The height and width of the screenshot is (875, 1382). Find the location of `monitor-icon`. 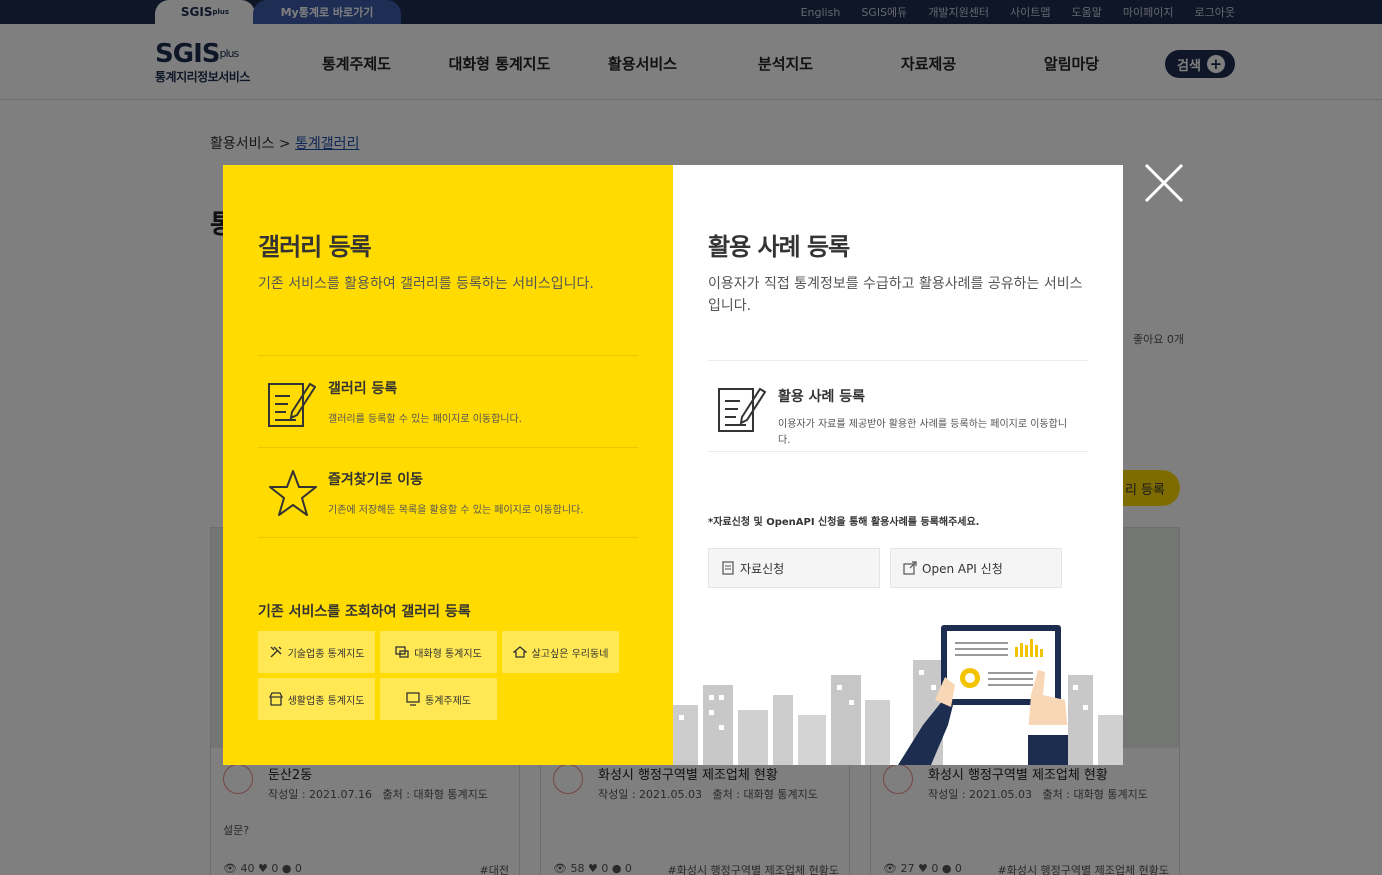

monitor-icon is located at coordinates (413, 699).